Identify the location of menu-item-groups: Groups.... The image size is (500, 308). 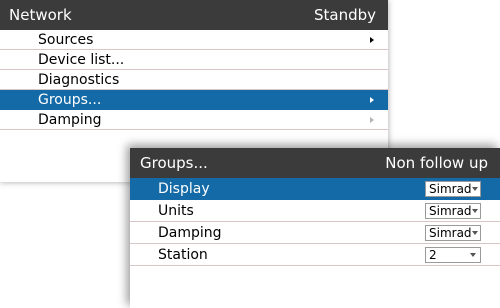
(194, 100).